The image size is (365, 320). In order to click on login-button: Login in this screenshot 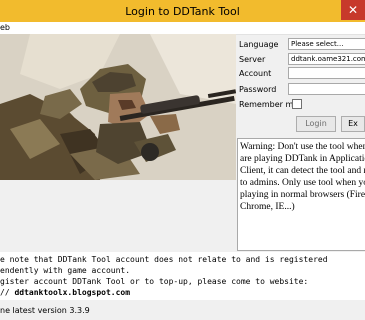, I will do `click(316, 124)`.